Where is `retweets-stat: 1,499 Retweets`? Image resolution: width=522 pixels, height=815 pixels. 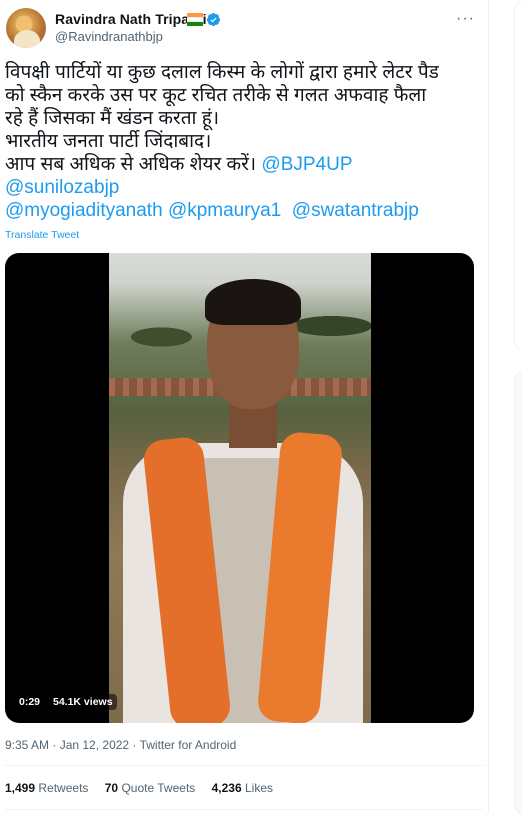
retweets-stat: 1,499 Retweets is located at coordinates (46, 788).